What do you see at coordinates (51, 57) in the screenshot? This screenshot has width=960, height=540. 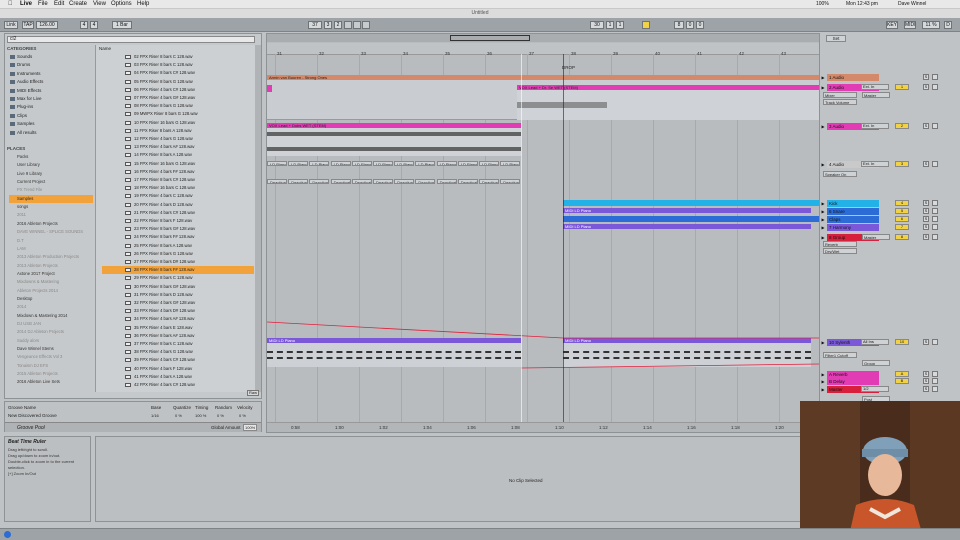 I see `category-item-sounds: Sounds` at bounding box center [51, 57].